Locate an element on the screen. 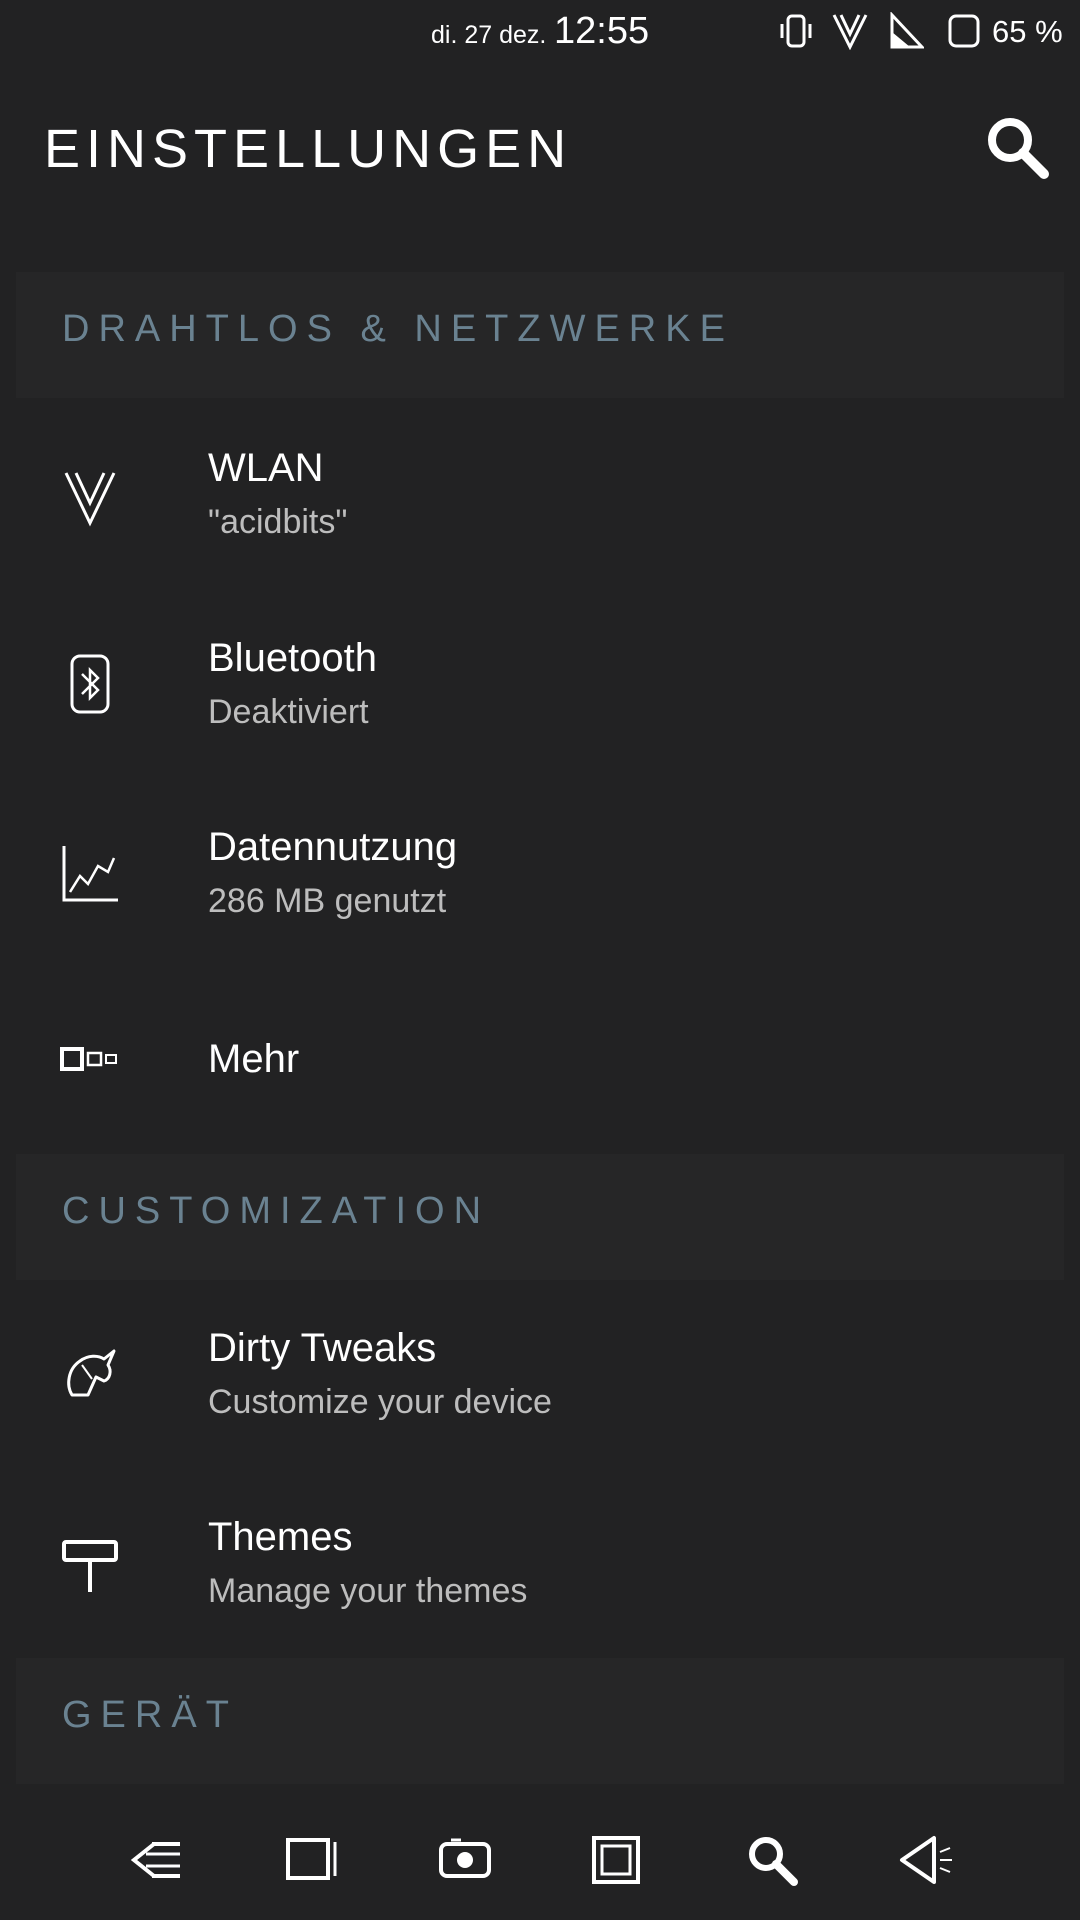 The image size is (1080, 1920). cell-signal-icon is located at coordinates (906, 31).